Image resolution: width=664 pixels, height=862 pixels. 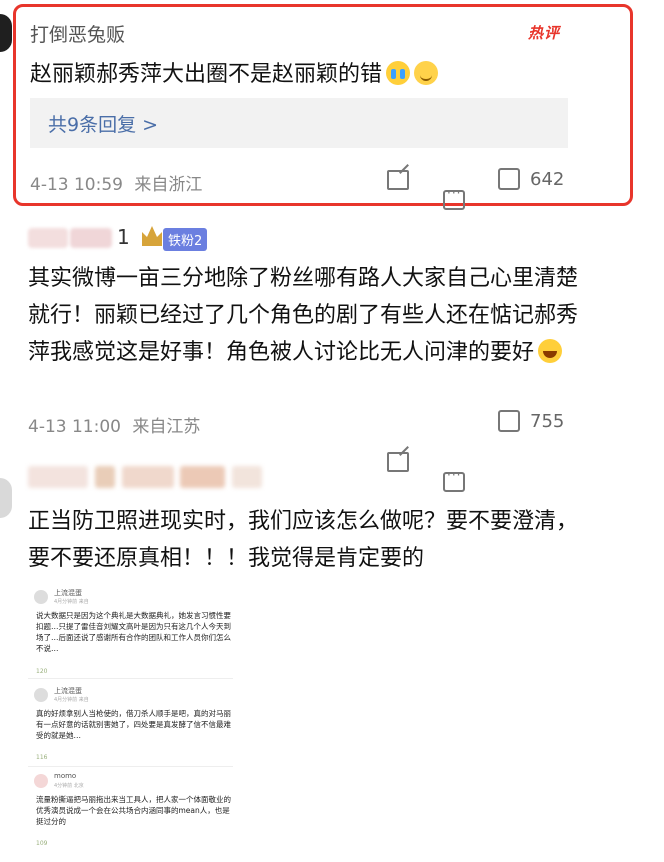 What do you see at coordinates (42, 671) in the screenshot?
I see `mini-like-count: 120` at bounding box center [42, 671].